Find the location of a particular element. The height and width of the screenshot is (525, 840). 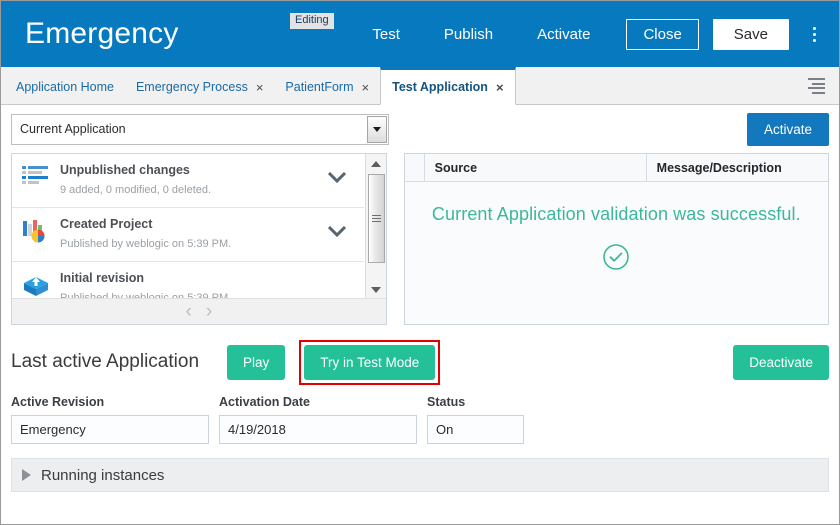

revisions-pager: ‹ › is located at coordinates (199, 311).